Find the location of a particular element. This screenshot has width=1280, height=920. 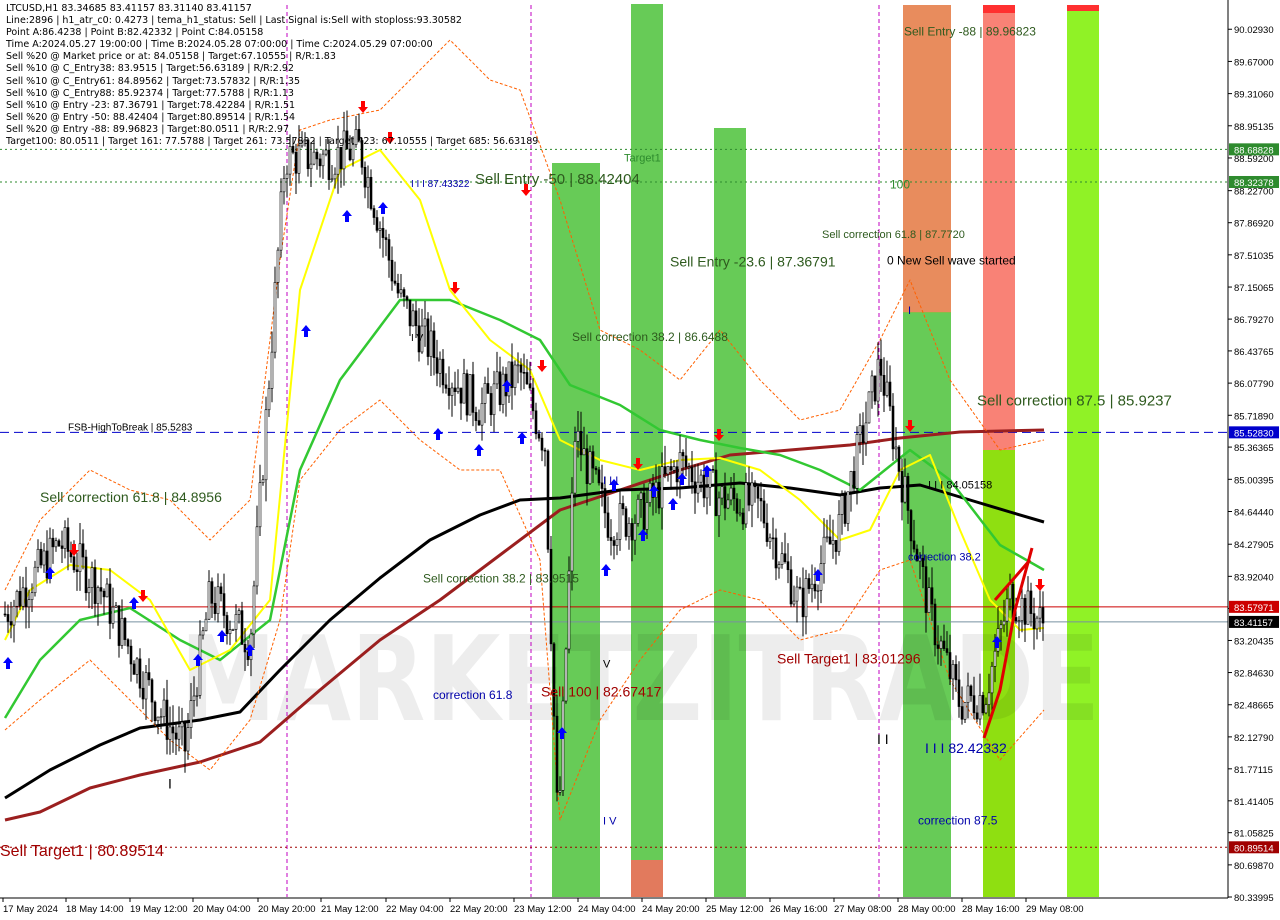

y-tick-label: 82.84630 is located at coordinates (1254, 674).